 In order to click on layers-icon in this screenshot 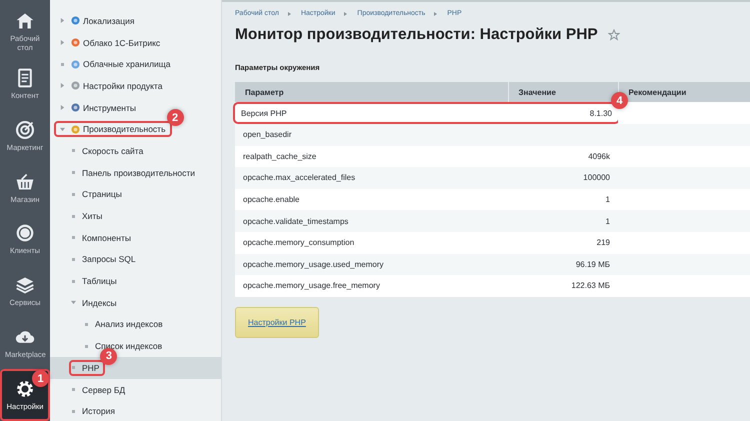, I will do `click(25, 285)`.